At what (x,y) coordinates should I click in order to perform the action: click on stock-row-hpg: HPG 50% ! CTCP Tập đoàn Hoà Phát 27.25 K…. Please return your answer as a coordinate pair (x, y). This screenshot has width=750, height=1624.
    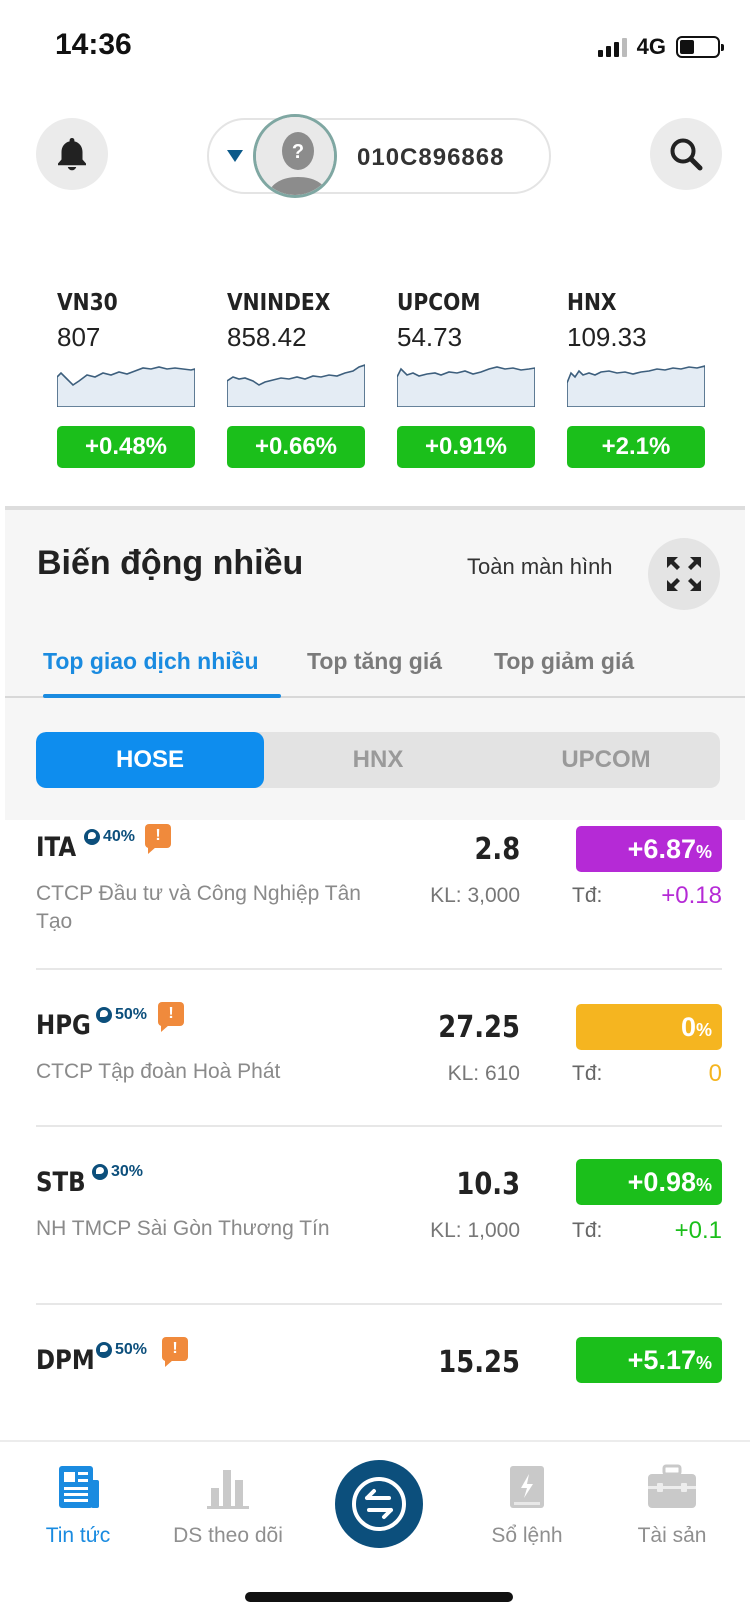
    Looking at the image, I should click on (379, 1048).